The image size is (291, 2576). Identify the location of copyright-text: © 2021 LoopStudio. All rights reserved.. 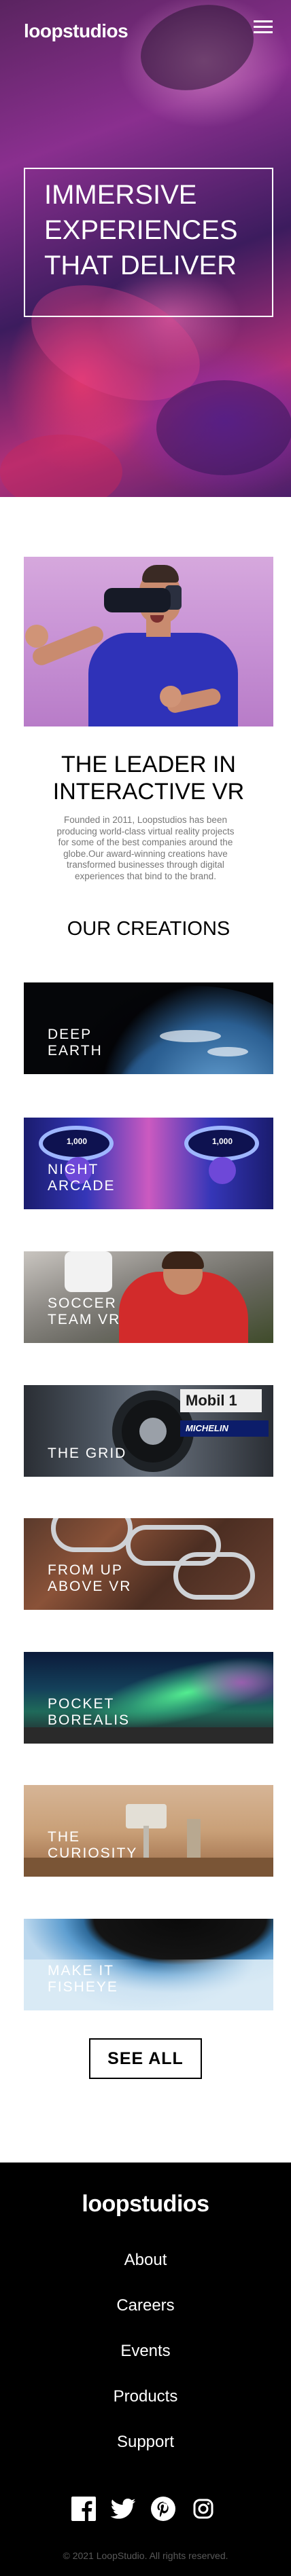
(146, 2555).